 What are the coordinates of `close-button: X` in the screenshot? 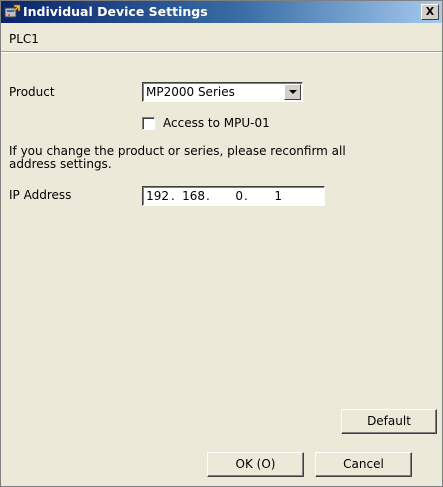 It's located at (430, 12).